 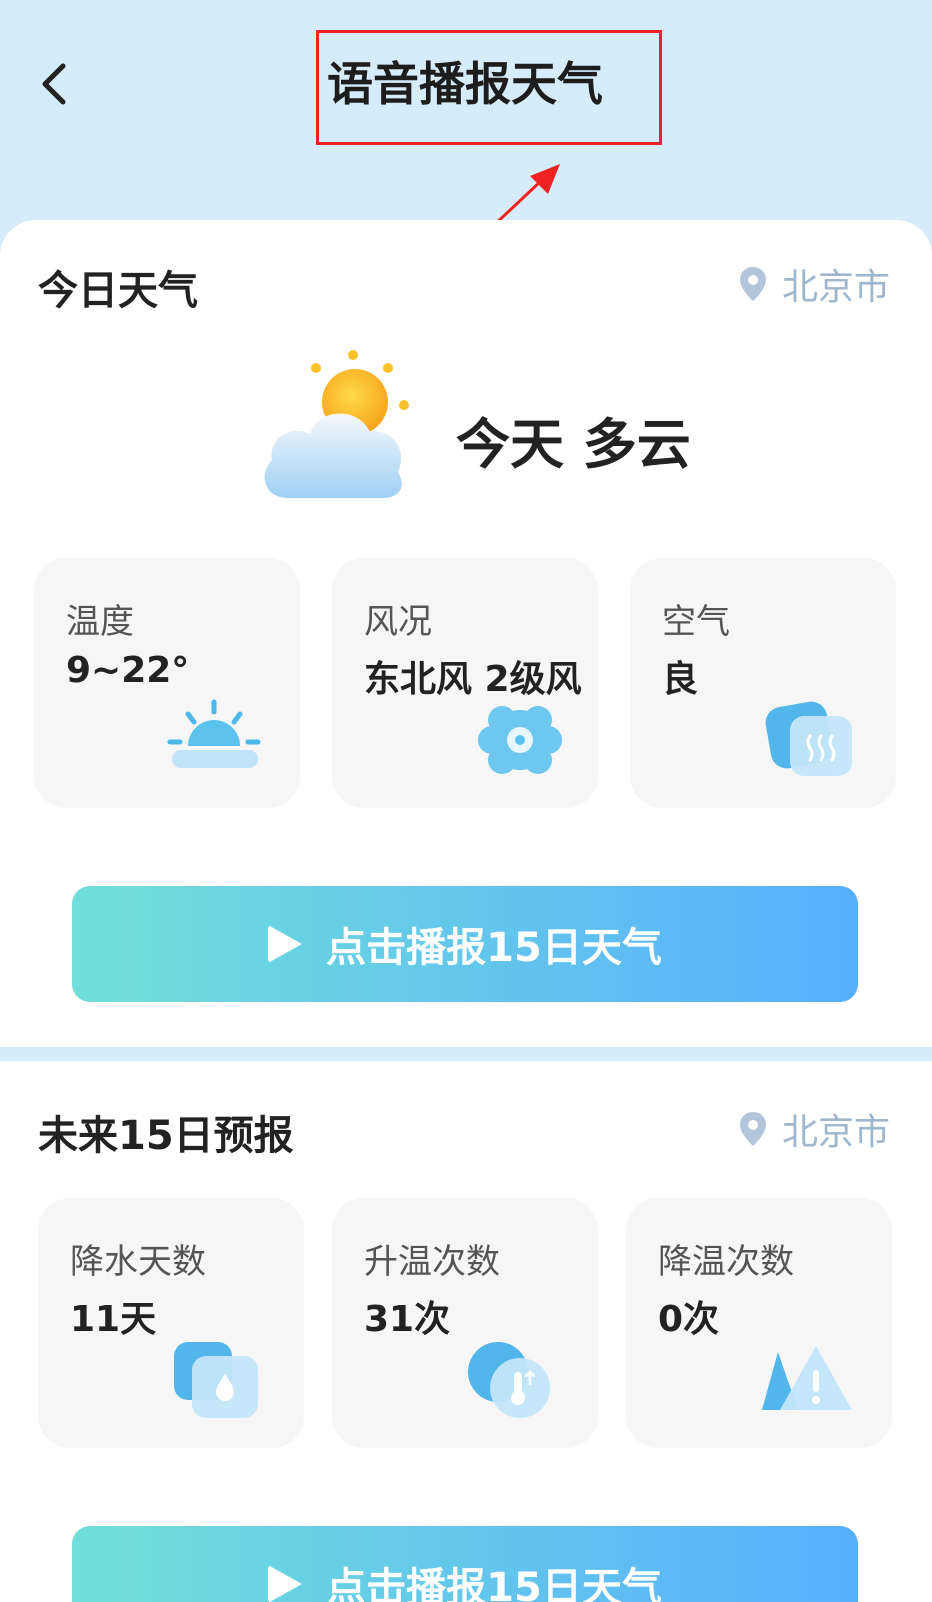 What do you see at coordinates (680, 679) in the screenshot?
I see `tile-value: 良` at bounding box center [680, 679].